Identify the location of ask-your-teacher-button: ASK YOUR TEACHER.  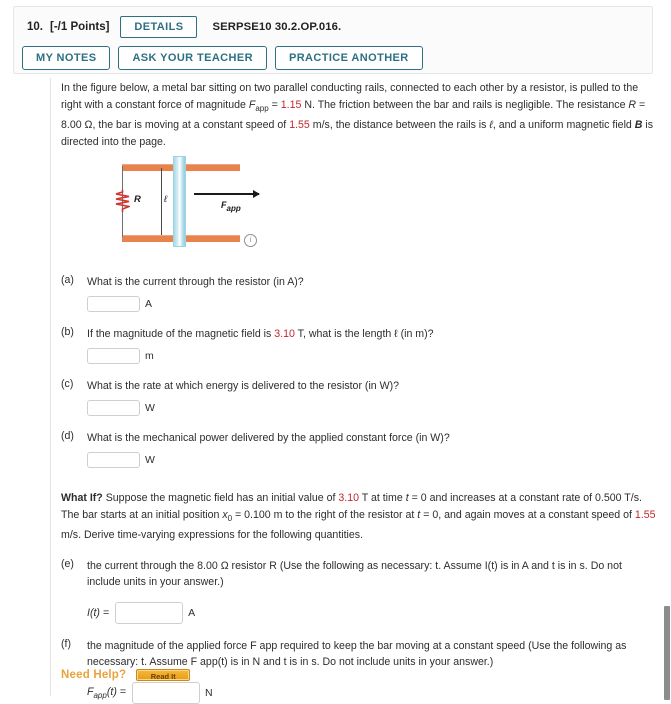
(192, 58).